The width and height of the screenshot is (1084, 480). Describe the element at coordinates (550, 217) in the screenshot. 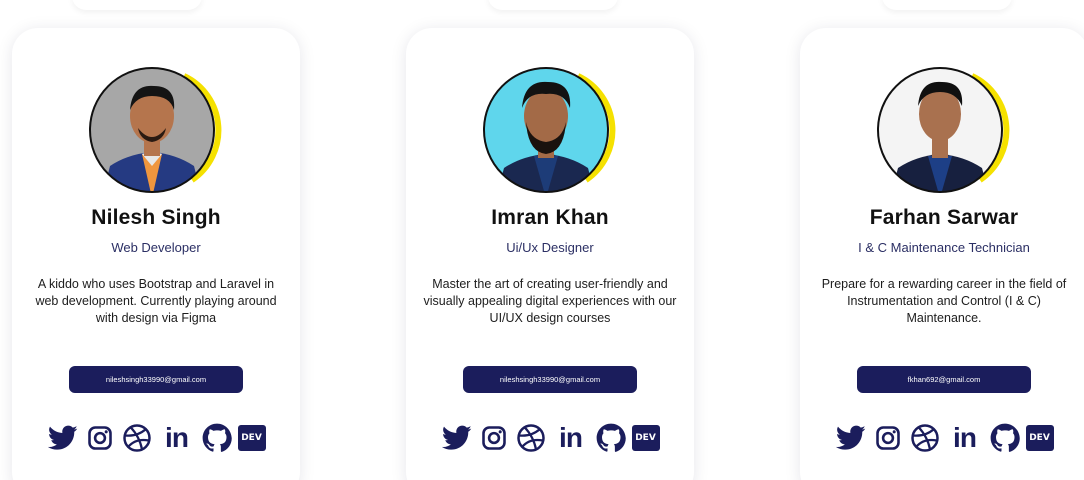

I see `profile-name: Imran Khan` at that location.